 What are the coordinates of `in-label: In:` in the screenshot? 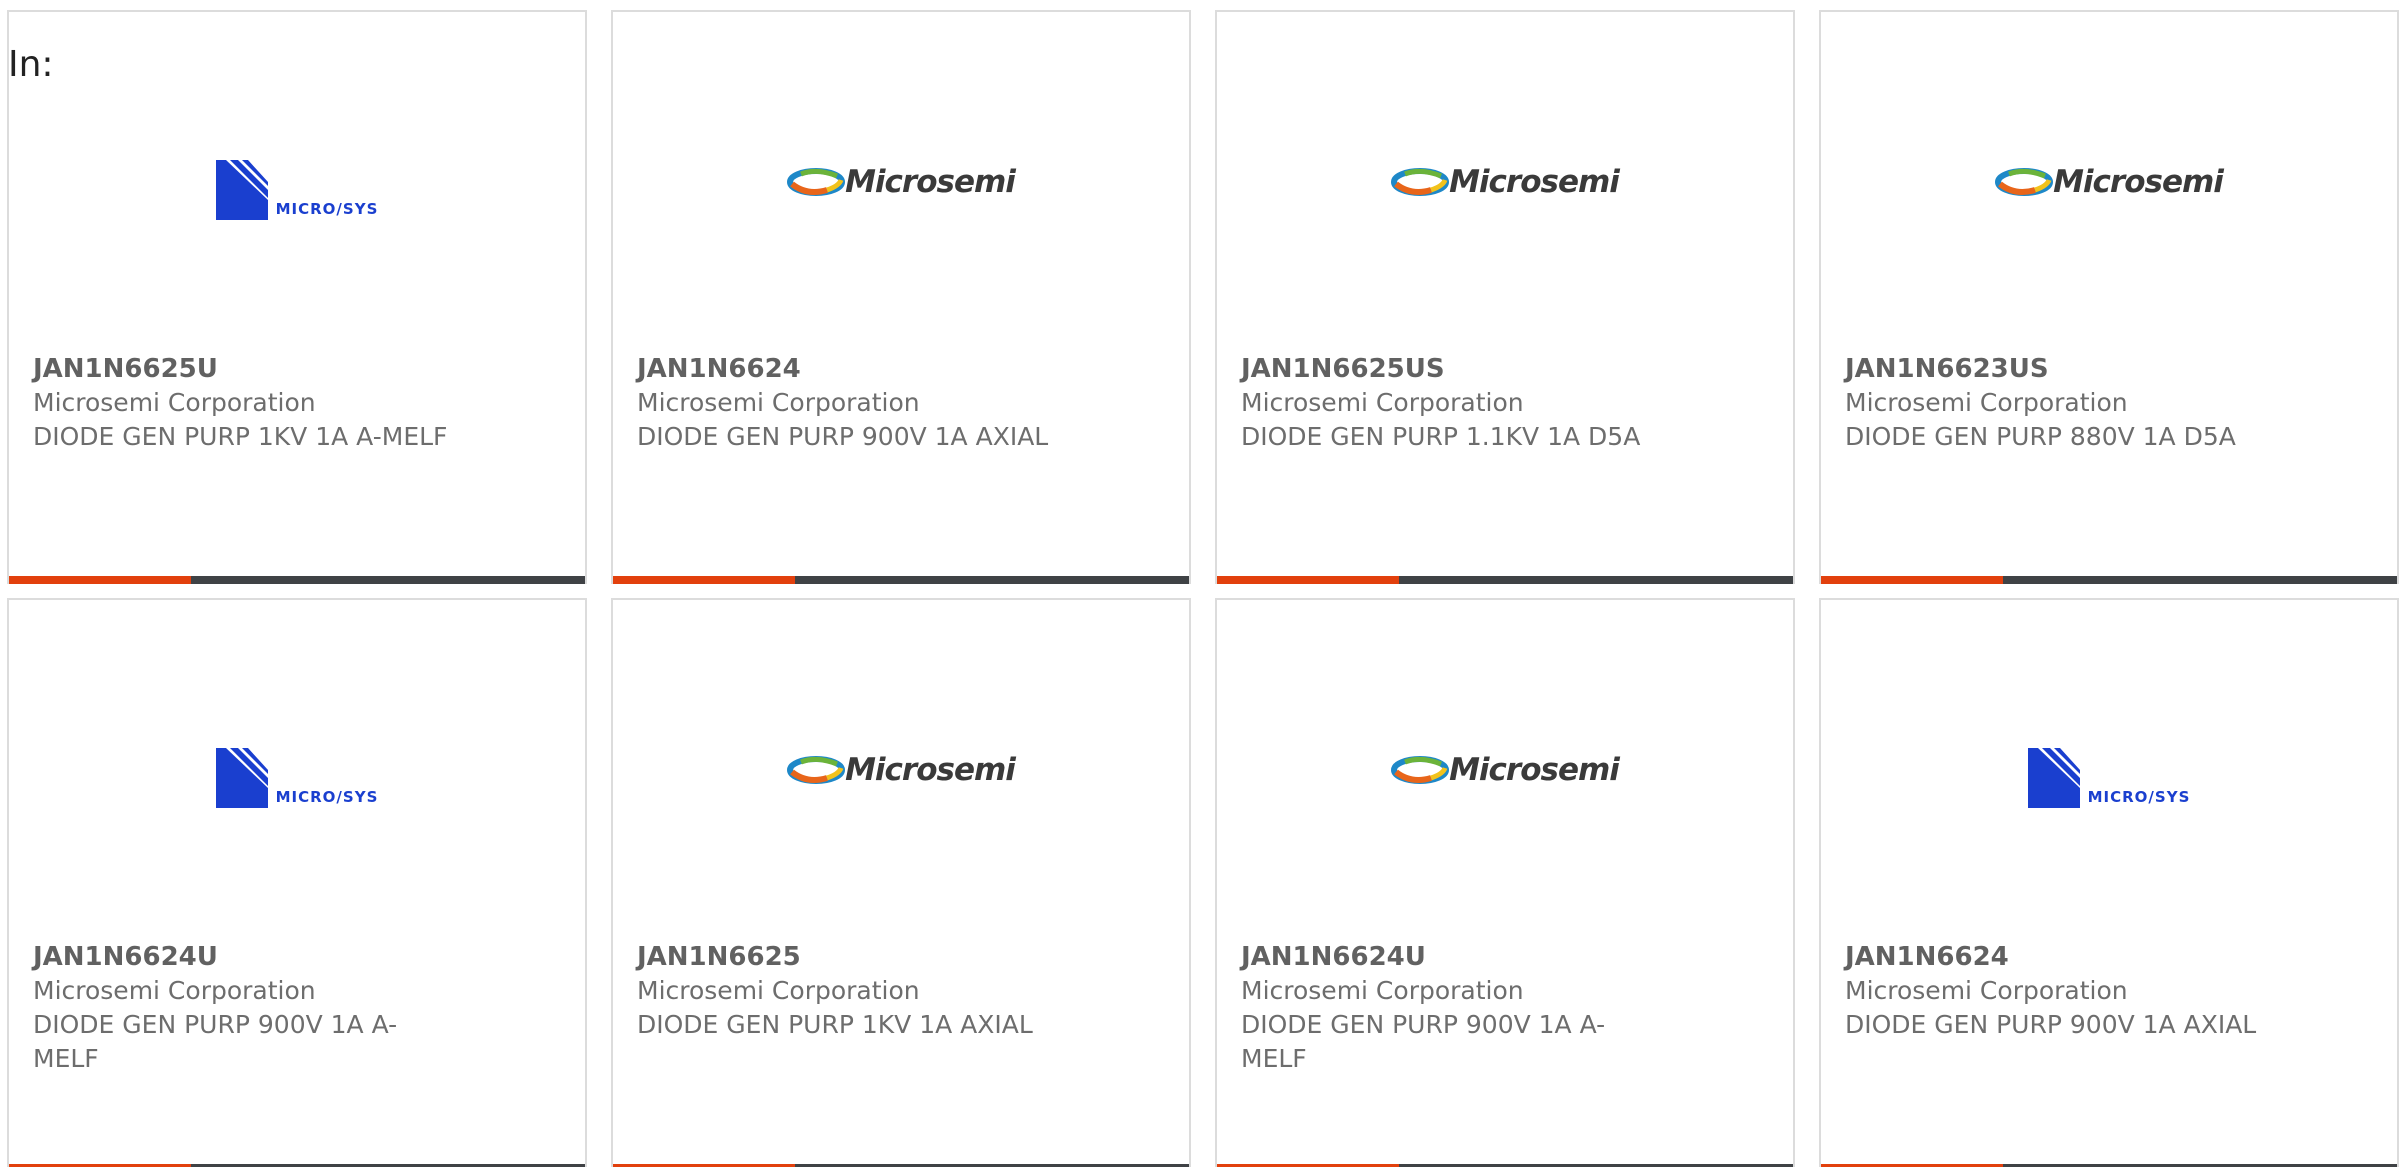 It's located at (31, 64).